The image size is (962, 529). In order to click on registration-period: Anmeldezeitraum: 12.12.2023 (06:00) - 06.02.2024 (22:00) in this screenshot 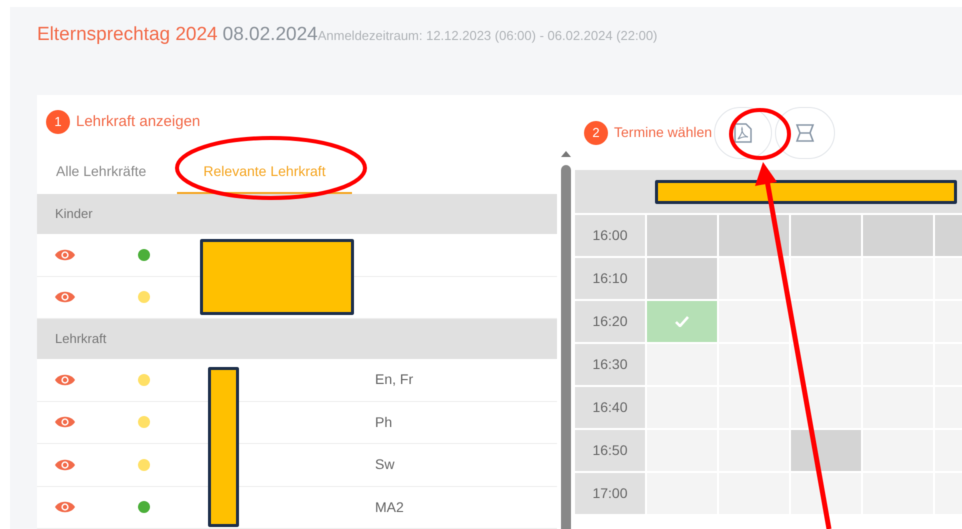, I will do `click(488, 36)`.